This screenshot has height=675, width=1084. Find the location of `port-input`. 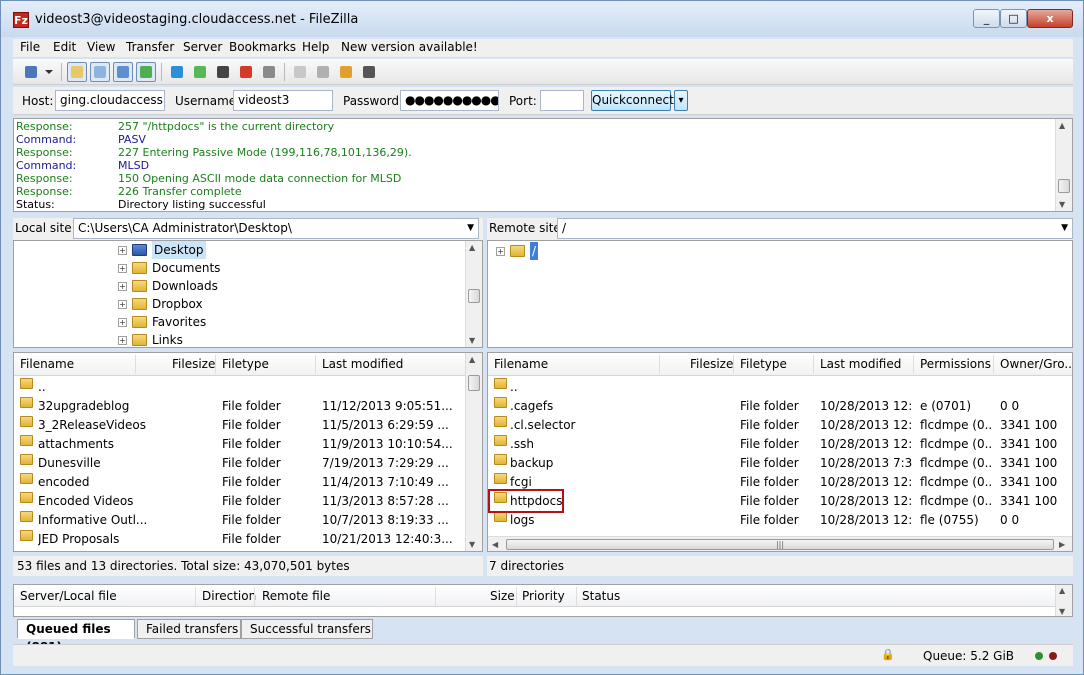

port-input is located at coordinates (562, 100).